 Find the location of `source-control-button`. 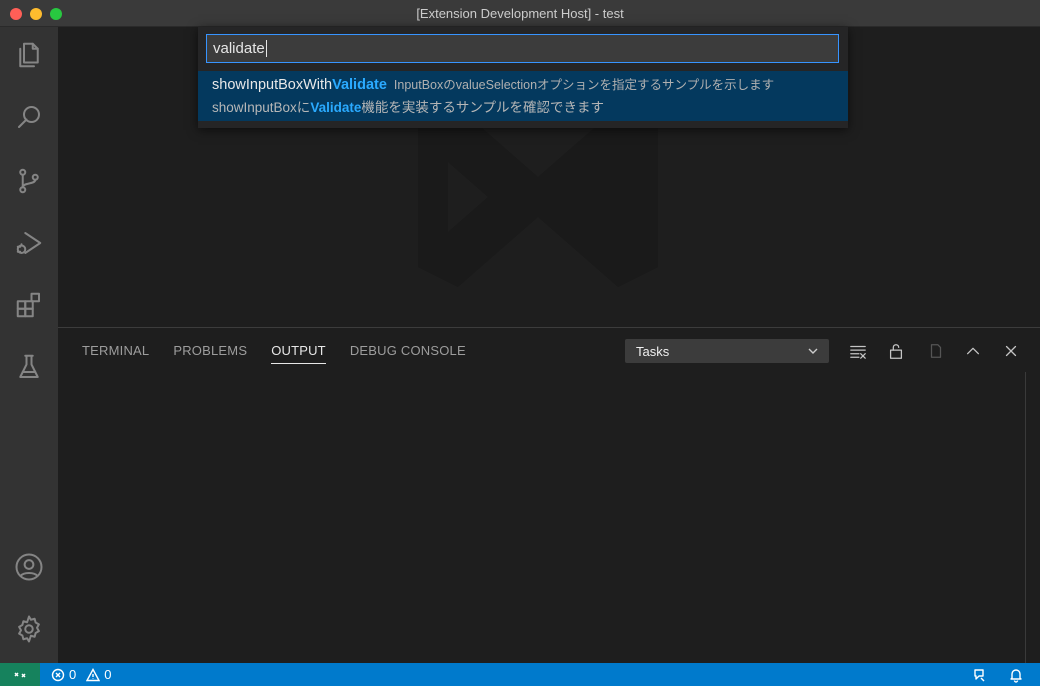

source-control-button is located at coordinates (29, 181).